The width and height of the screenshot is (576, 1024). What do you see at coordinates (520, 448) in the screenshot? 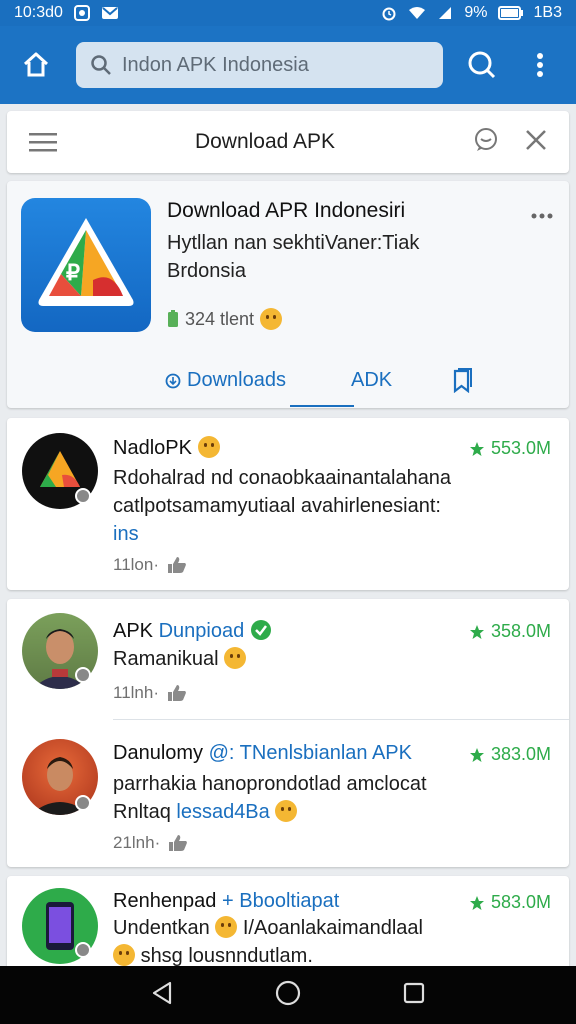
I see `rating-value: 553.0M` at bounding box center [520, 448].